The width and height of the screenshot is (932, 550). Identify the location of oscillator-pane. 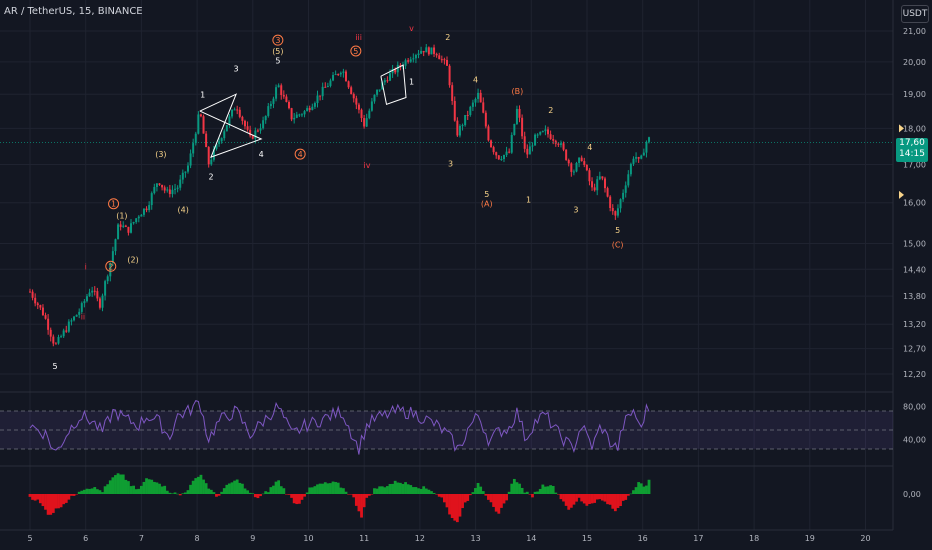
(339, 498).